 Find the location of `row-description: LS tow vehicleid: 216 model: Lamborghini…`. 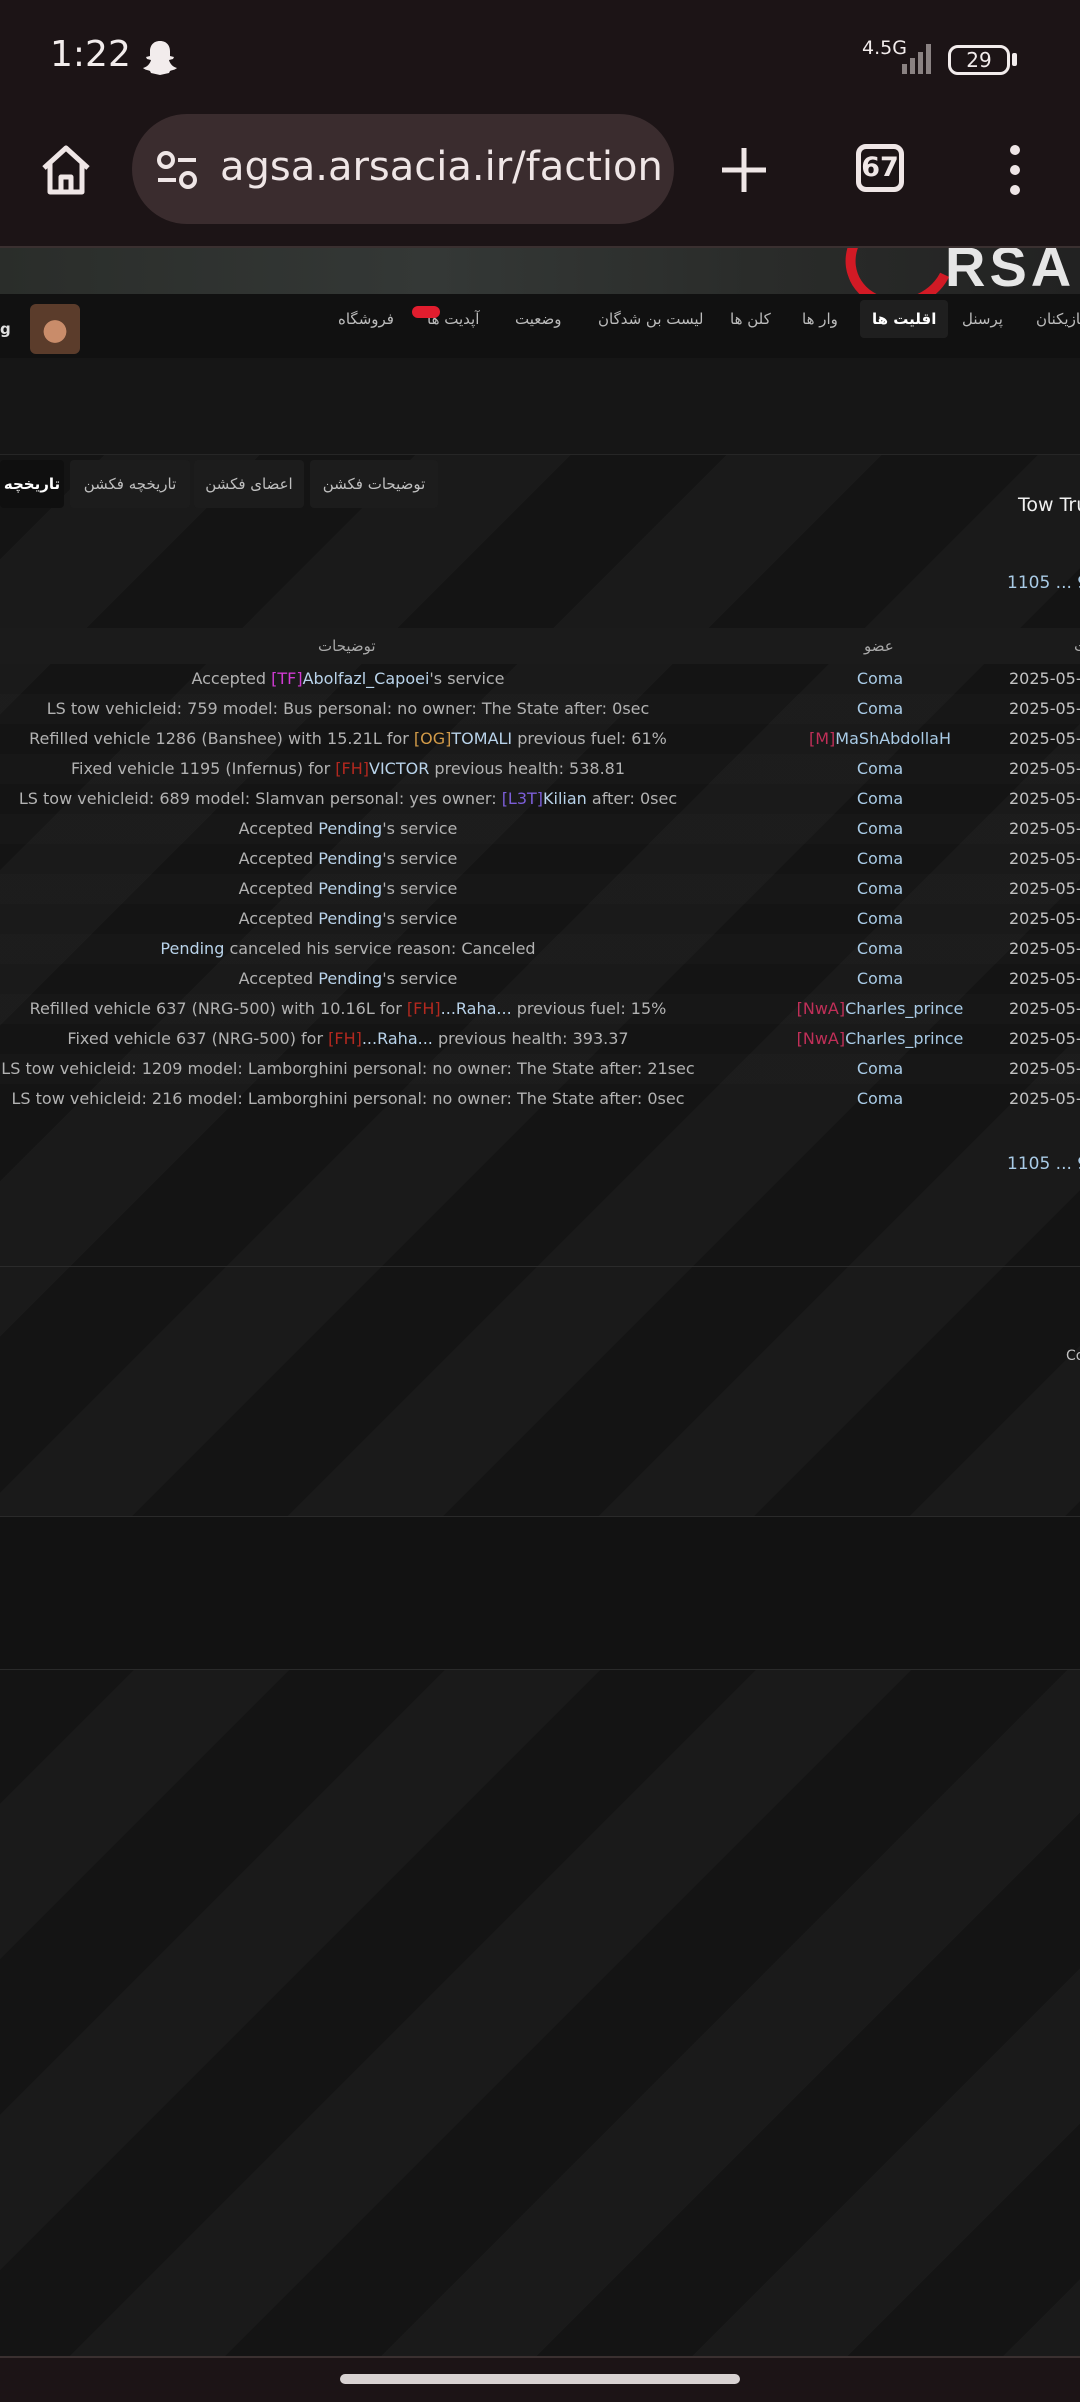

row-description: LS tow vehicleid: 216 model: Lamborghini… is located at coordinates (348, 1098).